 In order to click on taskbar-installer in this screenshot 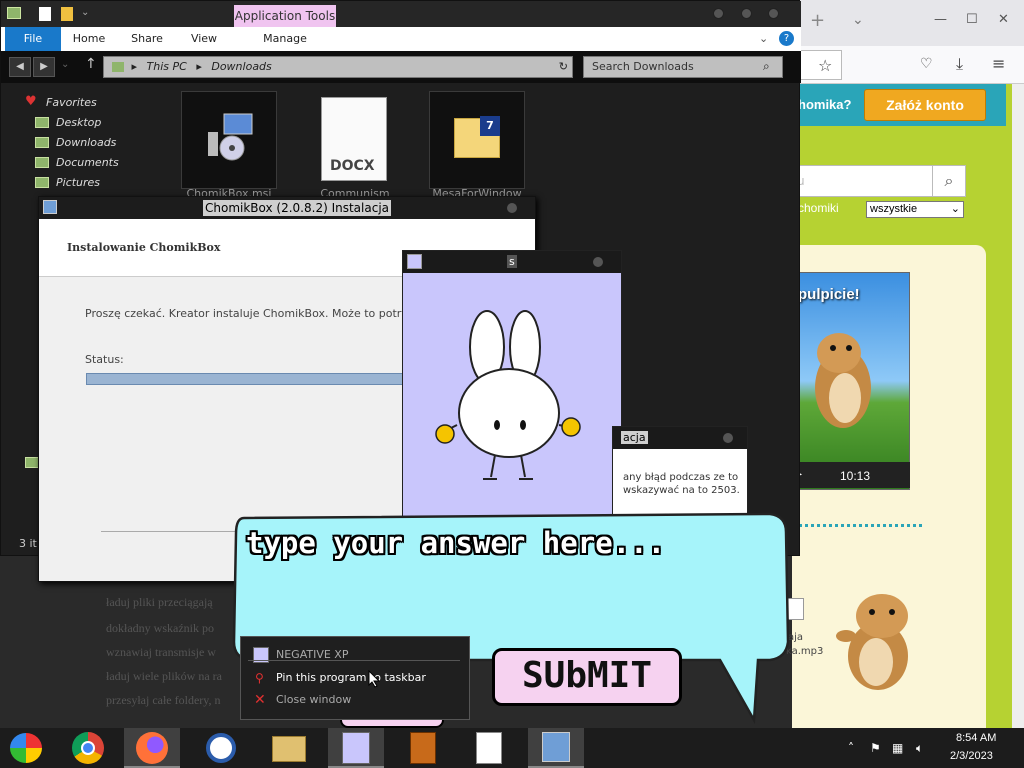, I will do `click(556, 748)`.